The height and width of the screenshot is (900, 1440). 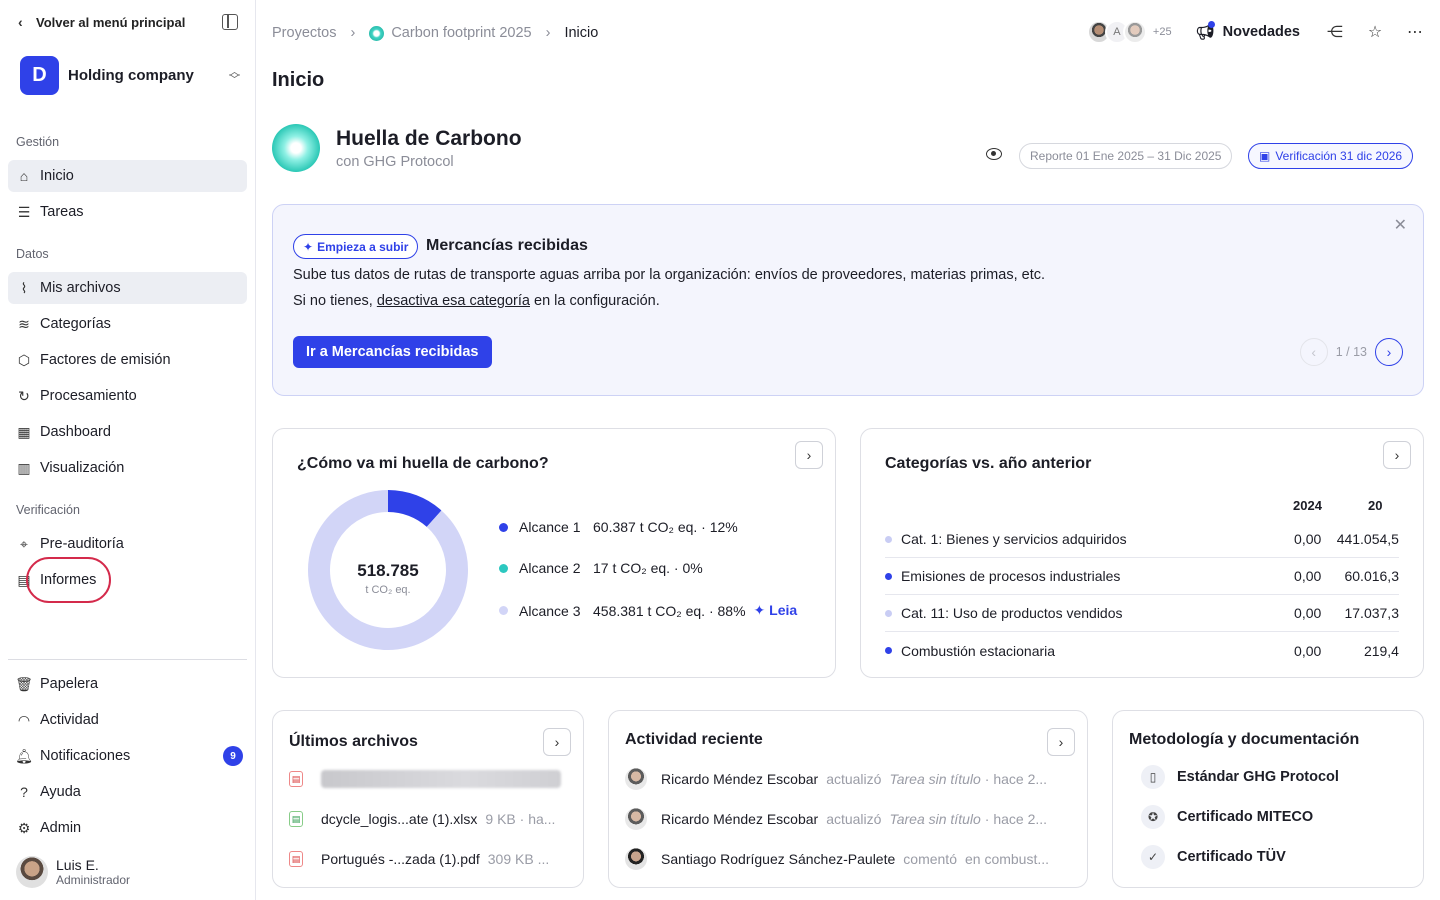 What do you see at coordinates (60, 792) in the screenshot?
I see `sidebar-item-label: Ayuda` at bounding box center [60, 792].